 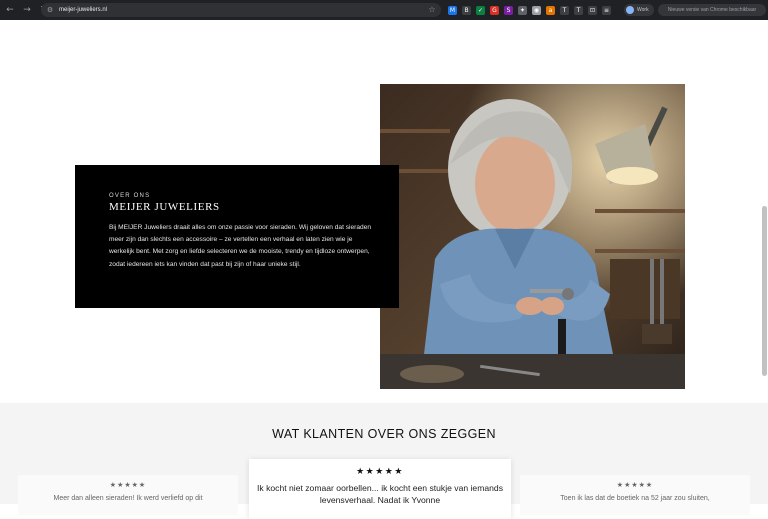 What do you see at coordinates (432, 10) in the screenshot?
I see `bookmark-star-icon: ☆` at bounding box center [432, 10].